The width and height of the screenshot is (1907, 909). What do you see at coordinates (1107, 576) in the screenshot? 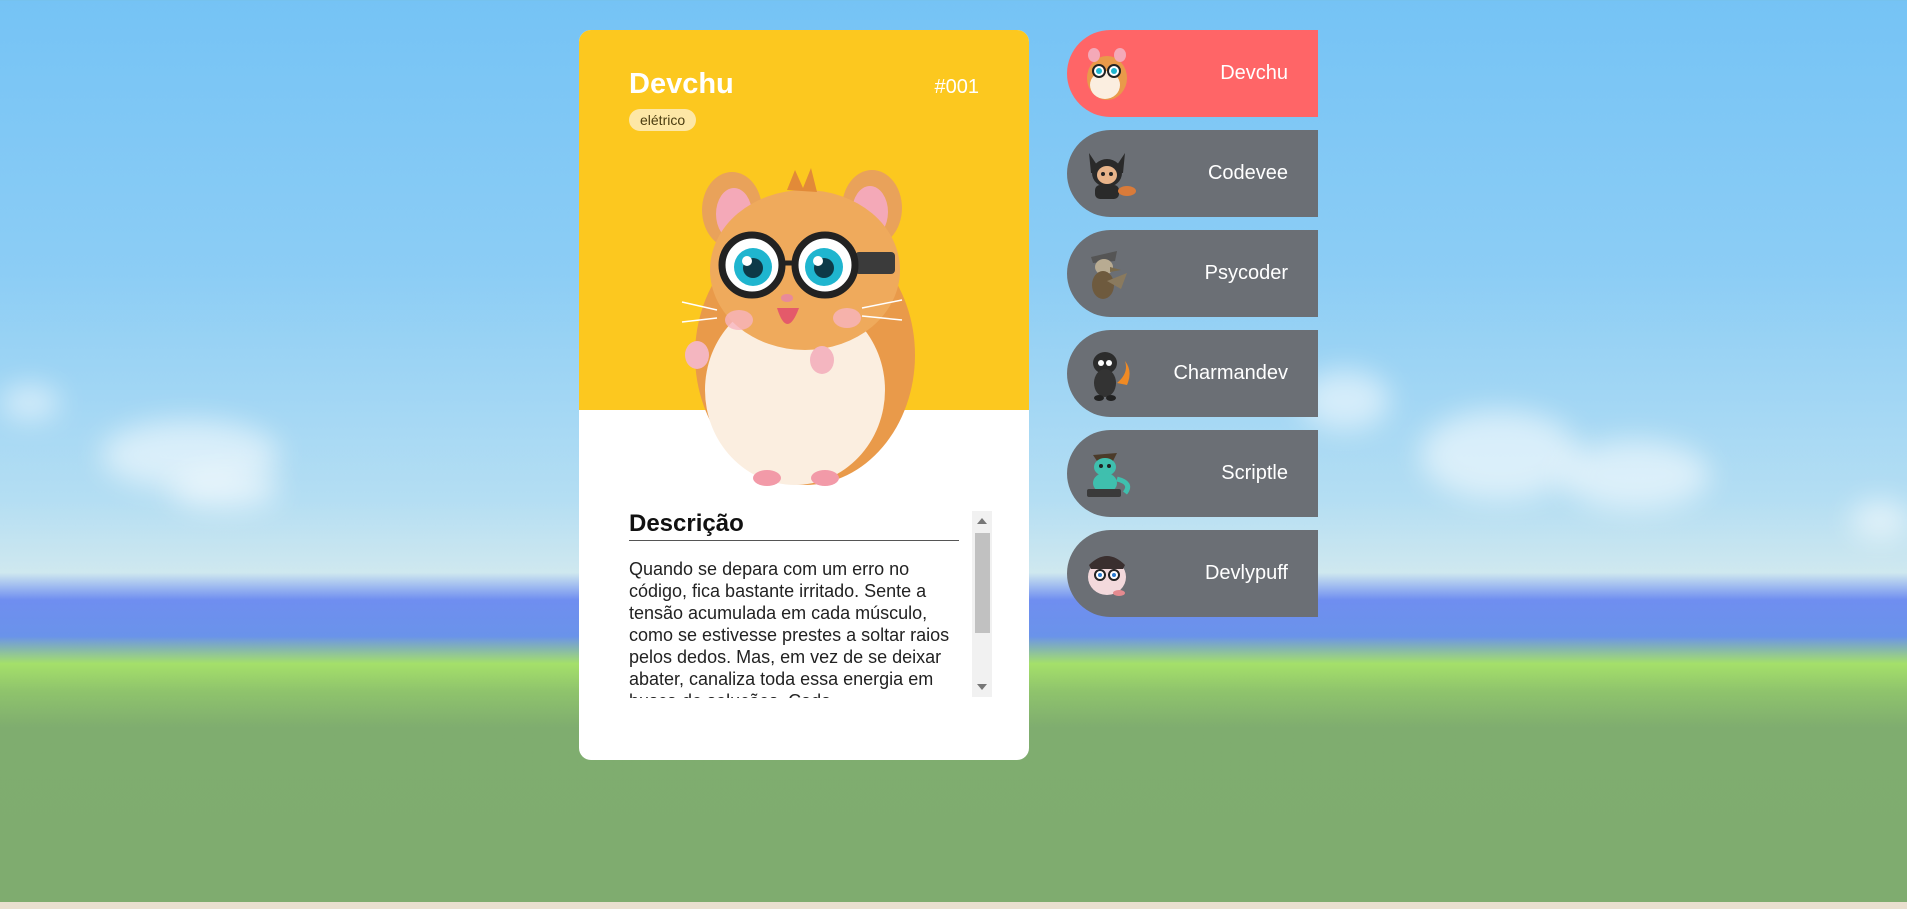
I see `puffball-glasses-icon` at bounding box center [1107, 576].